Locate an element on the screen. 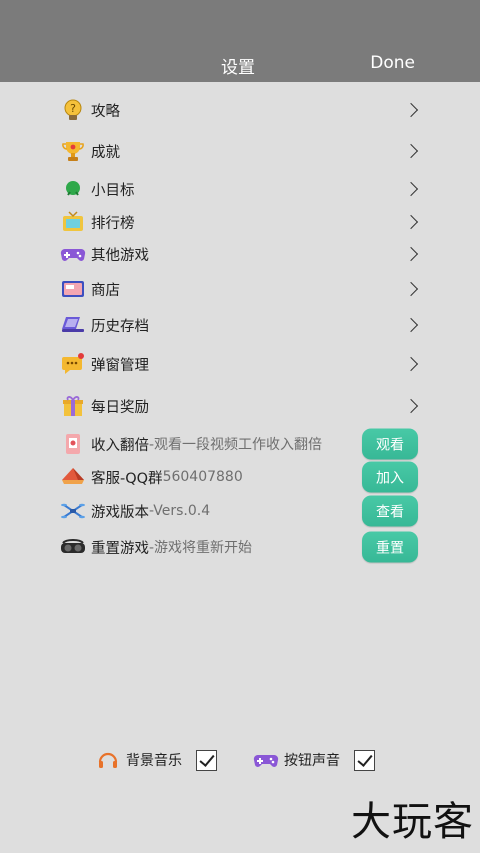  menu-item-other-games: 其他游戏 is located at coordinates (240, 254).